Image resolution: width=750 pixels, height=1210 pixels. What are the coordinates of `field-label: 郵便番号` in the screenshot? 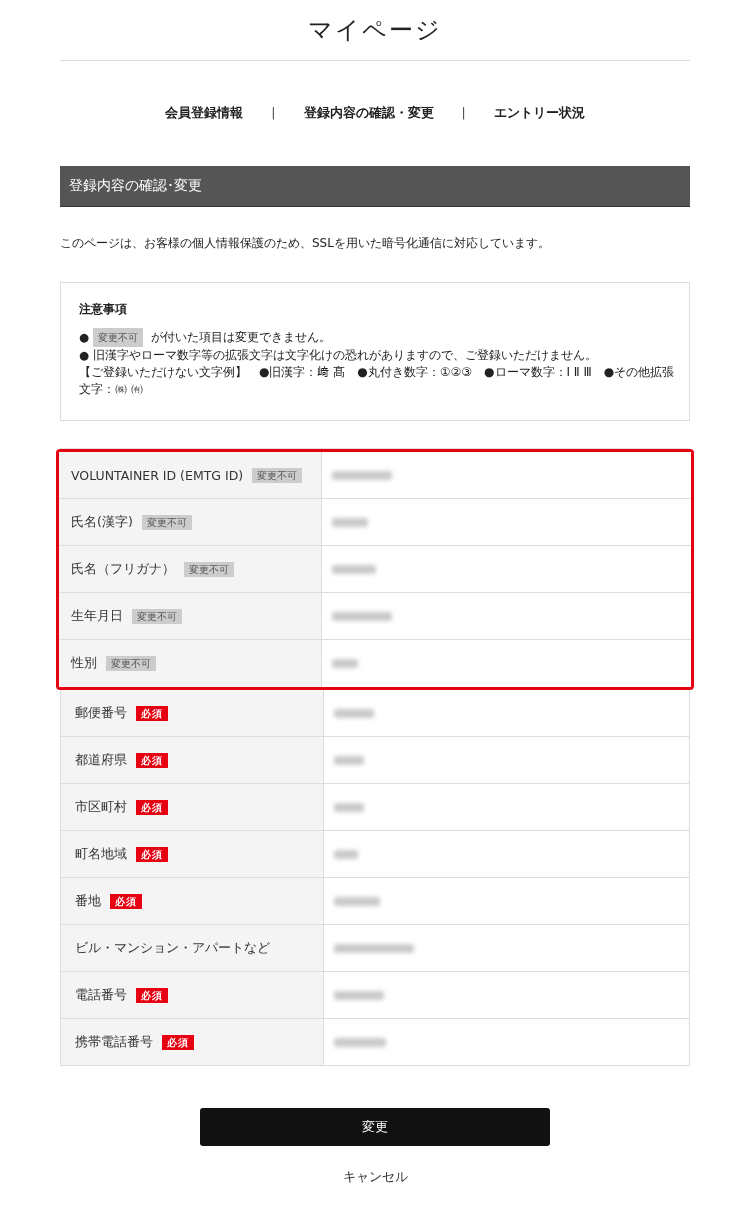 It's located at (101, 713).